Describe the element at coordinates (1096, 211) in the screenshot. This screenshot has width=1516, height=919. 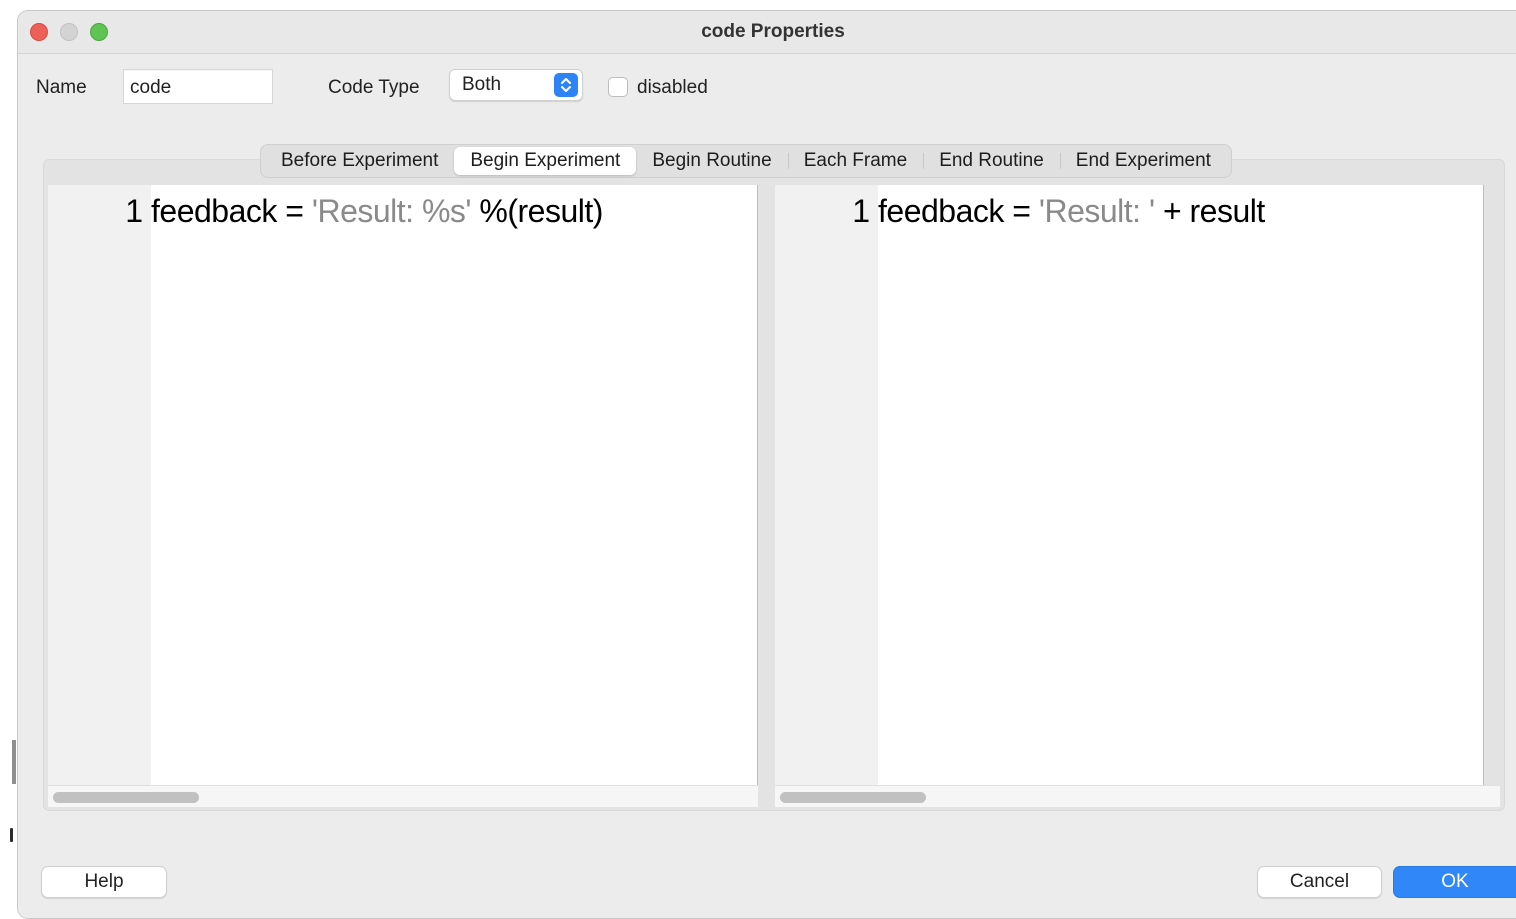
I see `string-literal: 'Result: '` at that location.